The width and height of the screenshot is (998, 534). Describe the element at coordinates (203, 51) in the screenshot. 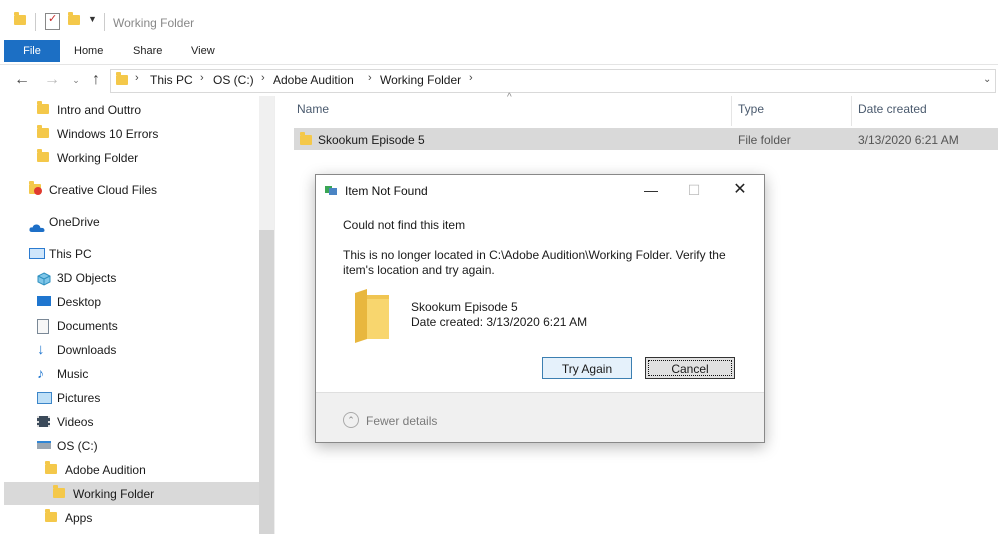

I see `tab-view: View` at that location.